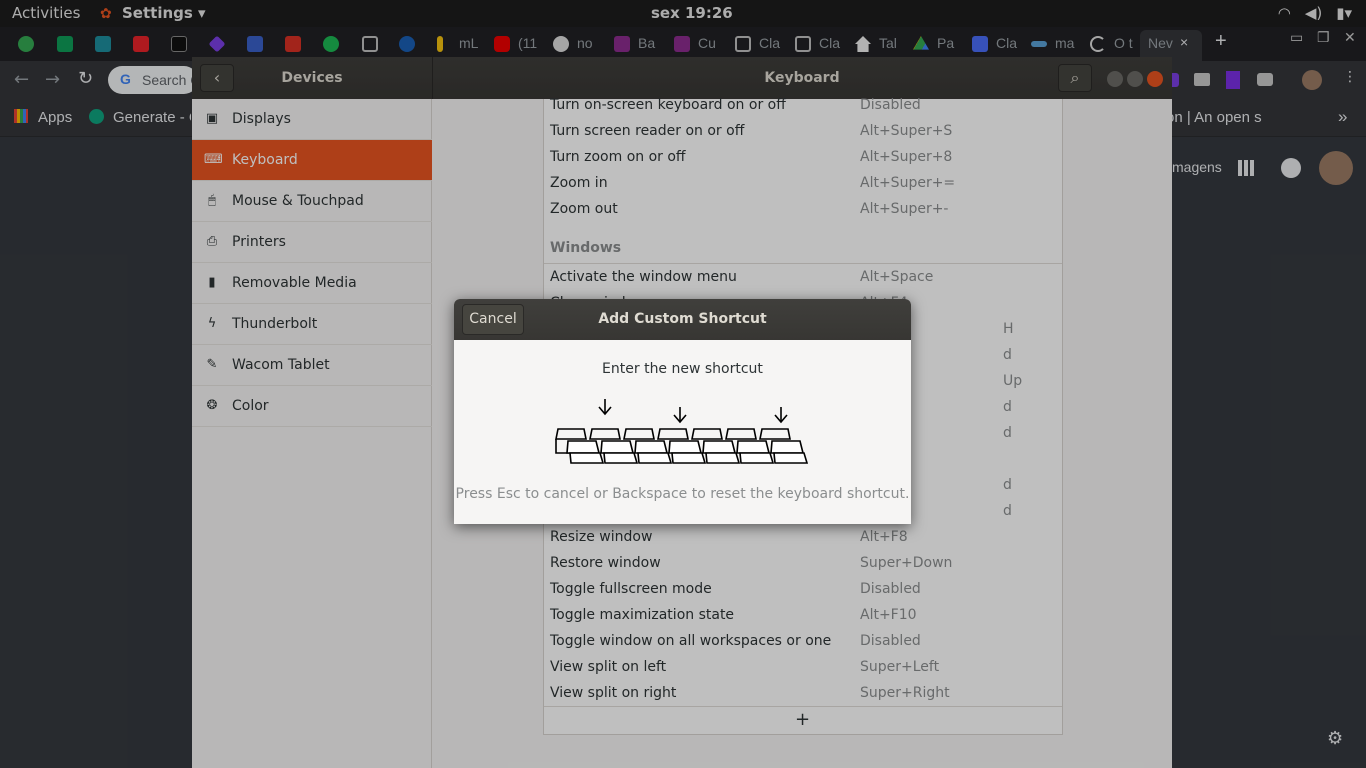  What do you see at coordinates (682, 369) in the screenshot?
I see `dialog-prompt: Enter the new shortcut` at bounding box center [682, 369].